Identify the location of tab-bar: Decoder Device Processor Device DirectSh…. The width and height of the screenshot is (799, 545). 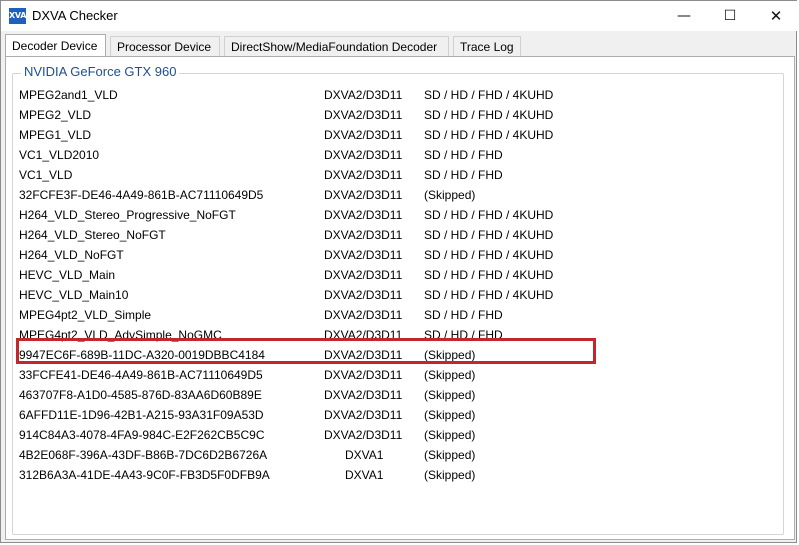
(400, 45).